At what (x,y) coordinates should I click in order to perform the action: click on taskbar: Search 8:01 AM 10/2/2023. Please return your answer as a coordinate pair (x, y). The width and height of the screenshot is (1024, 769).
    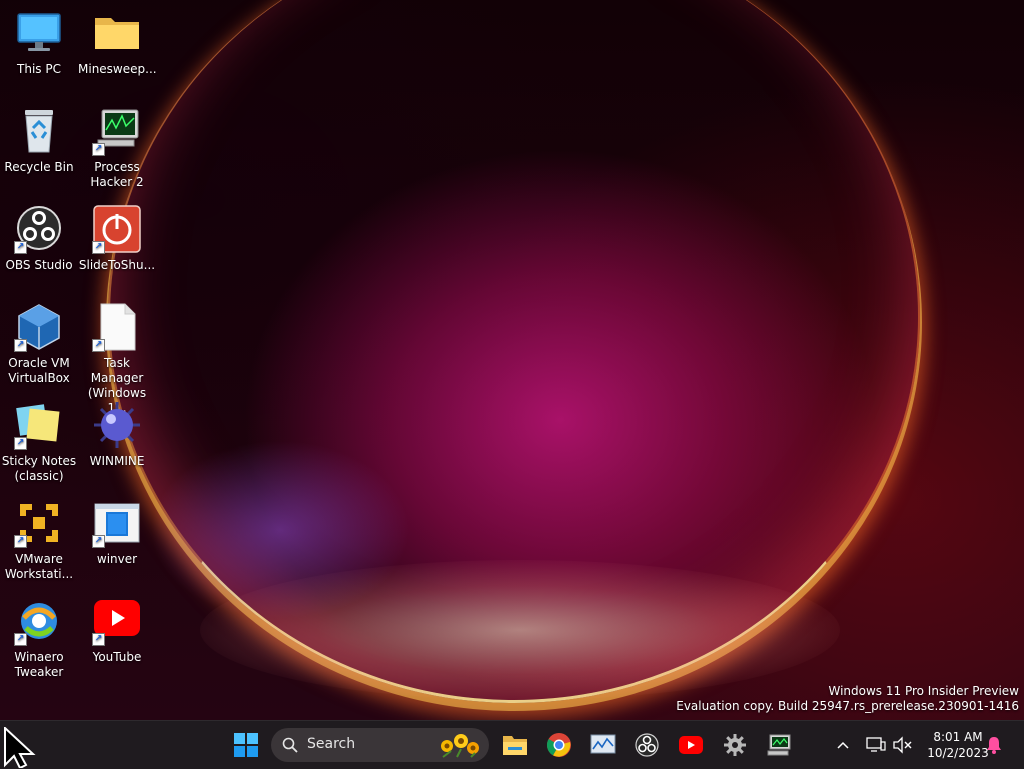
    Looking at the image, I should click on (512, 744).